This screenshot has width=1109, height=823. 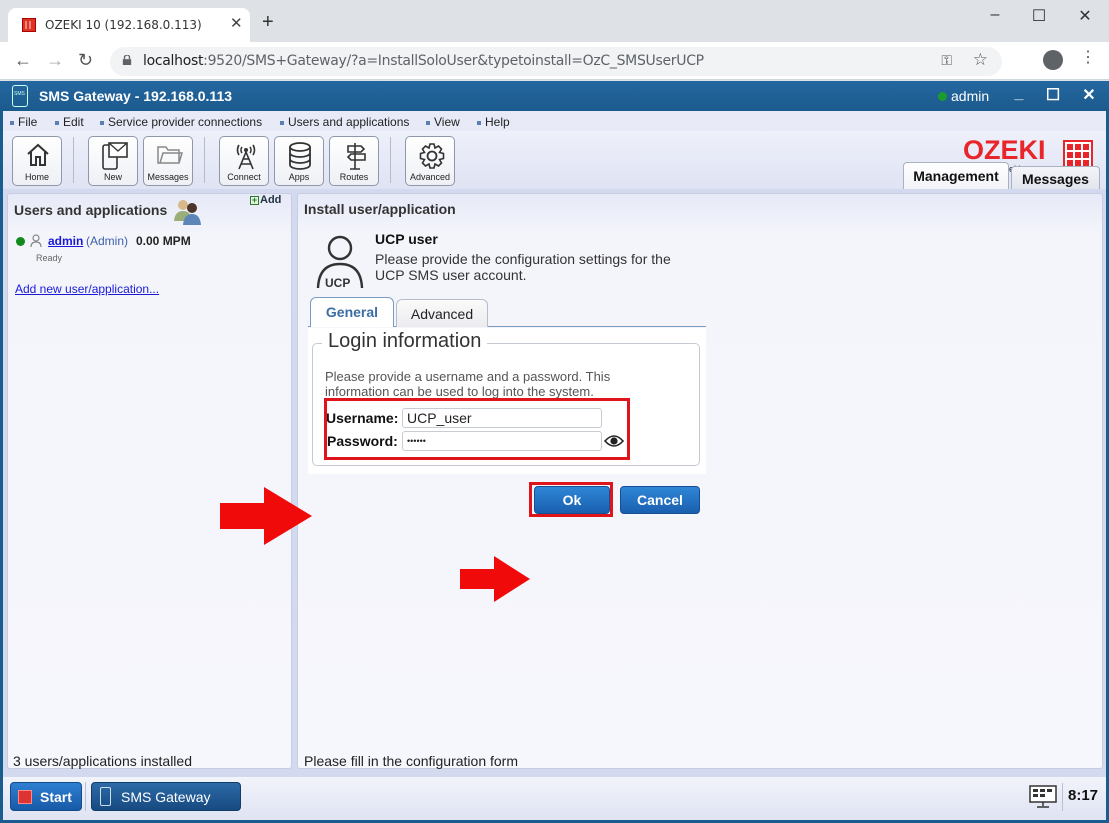 I want to click on back-icon: ←, so click(x=23, y=60).